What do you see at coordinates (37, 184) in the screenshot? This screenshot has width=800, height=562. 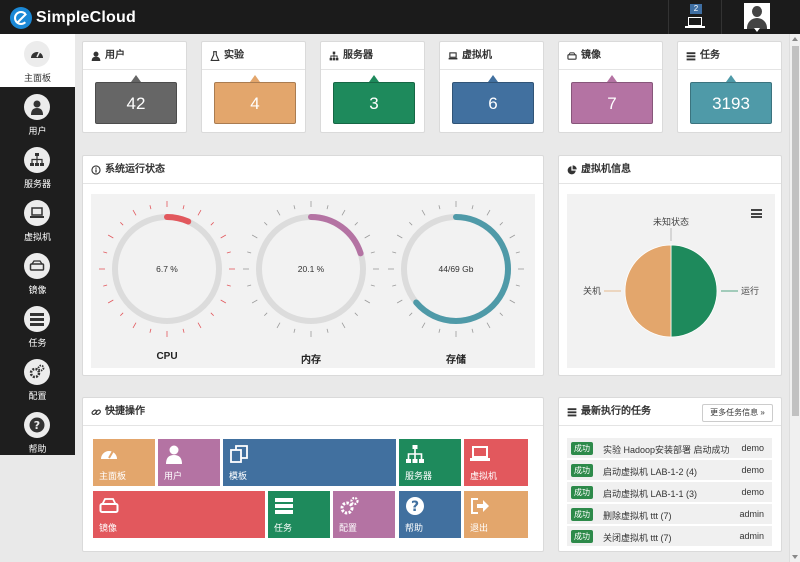 I see `sidebar-item-label: 服务器` at bounding box center [37, 184].